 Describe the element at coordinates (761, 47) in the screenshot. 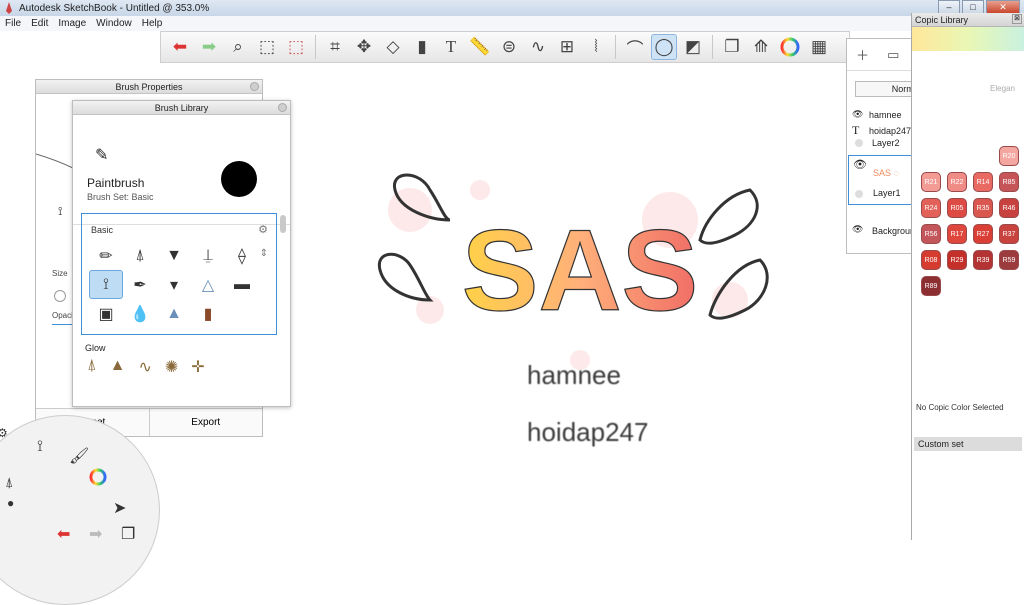

I see `brush-palette-icon: ⟰` at that location.